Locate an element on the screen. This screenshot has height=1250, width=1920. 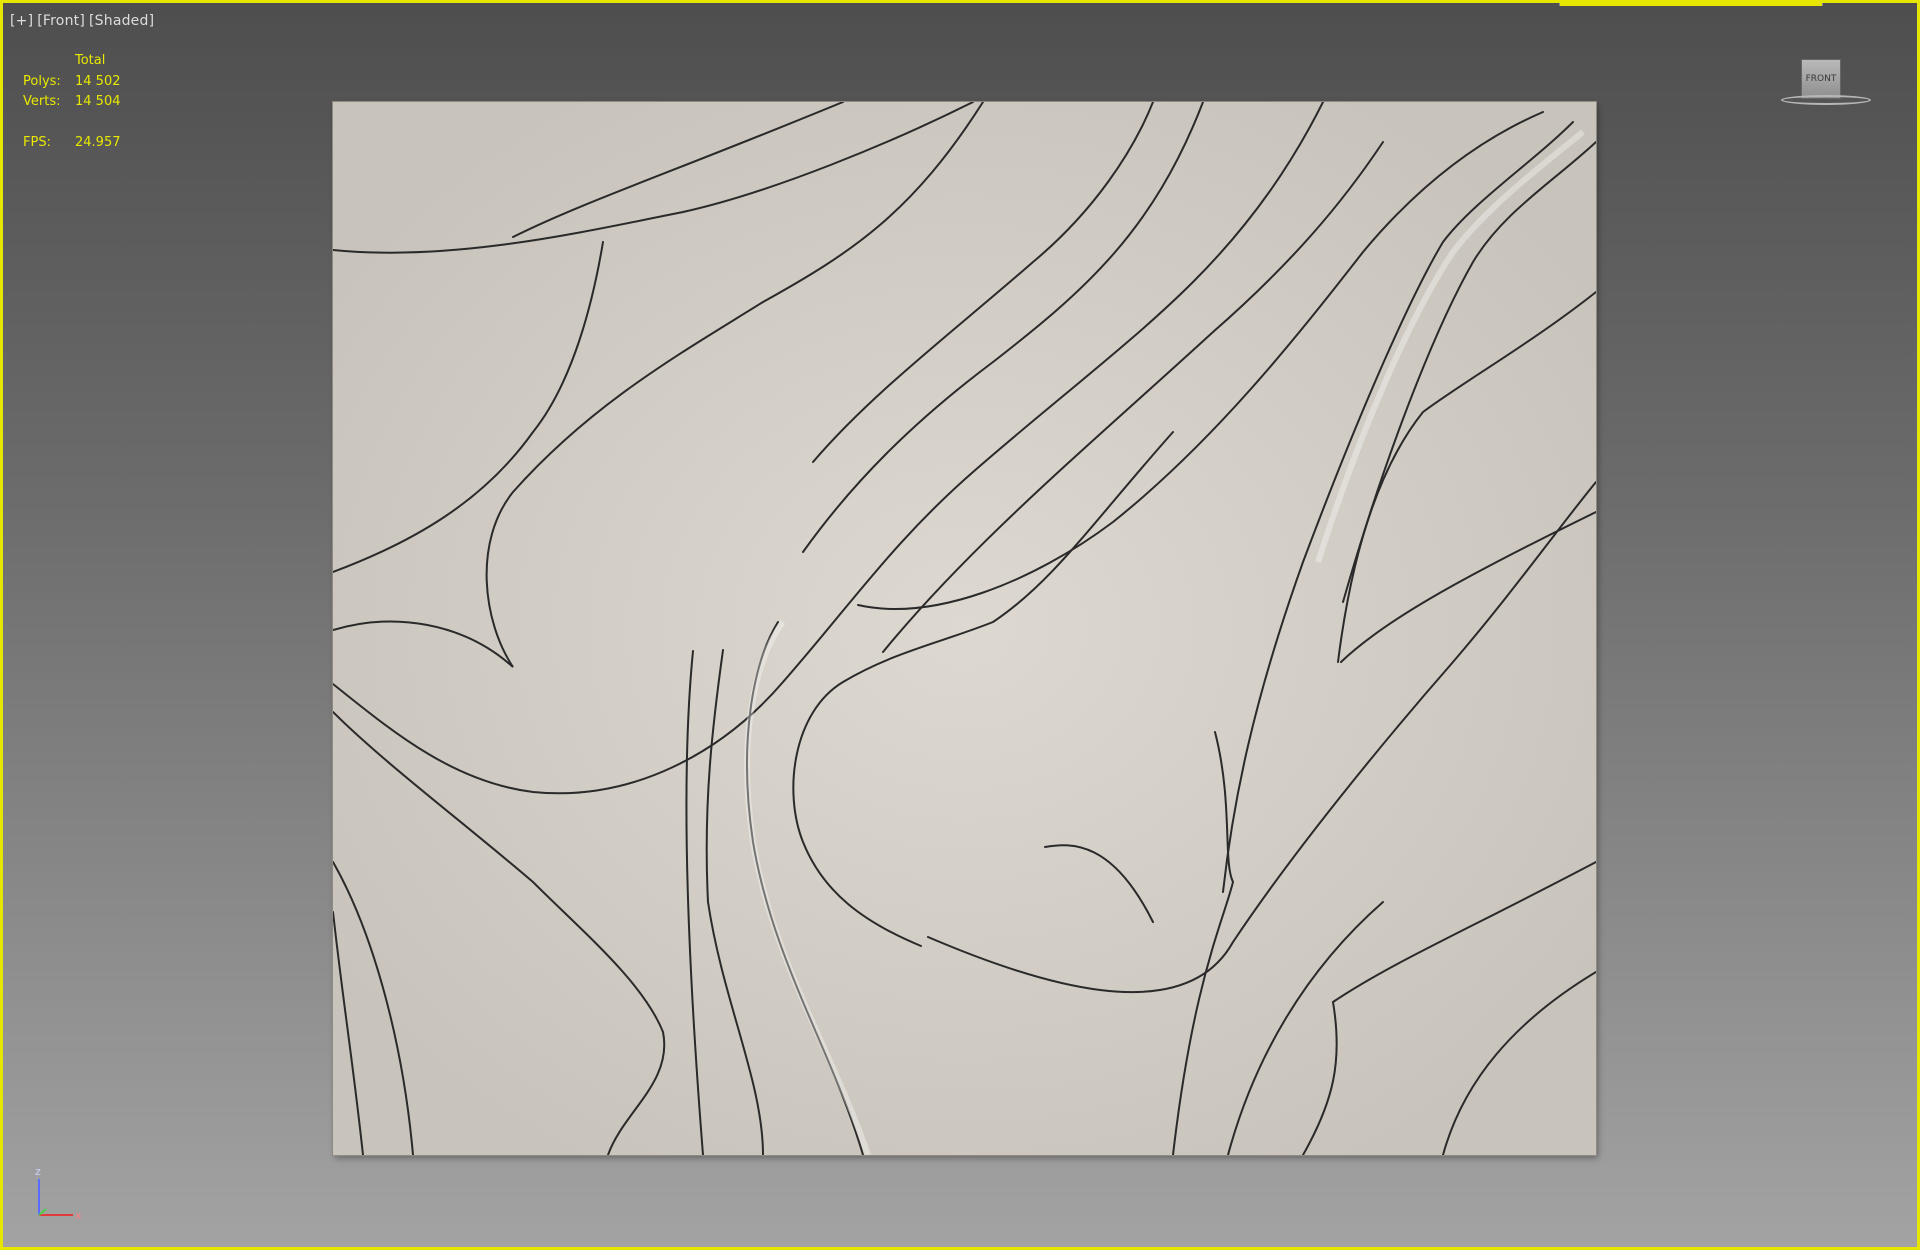
viewcube-front-face: FRONT is located at coordinates (1821, 79).